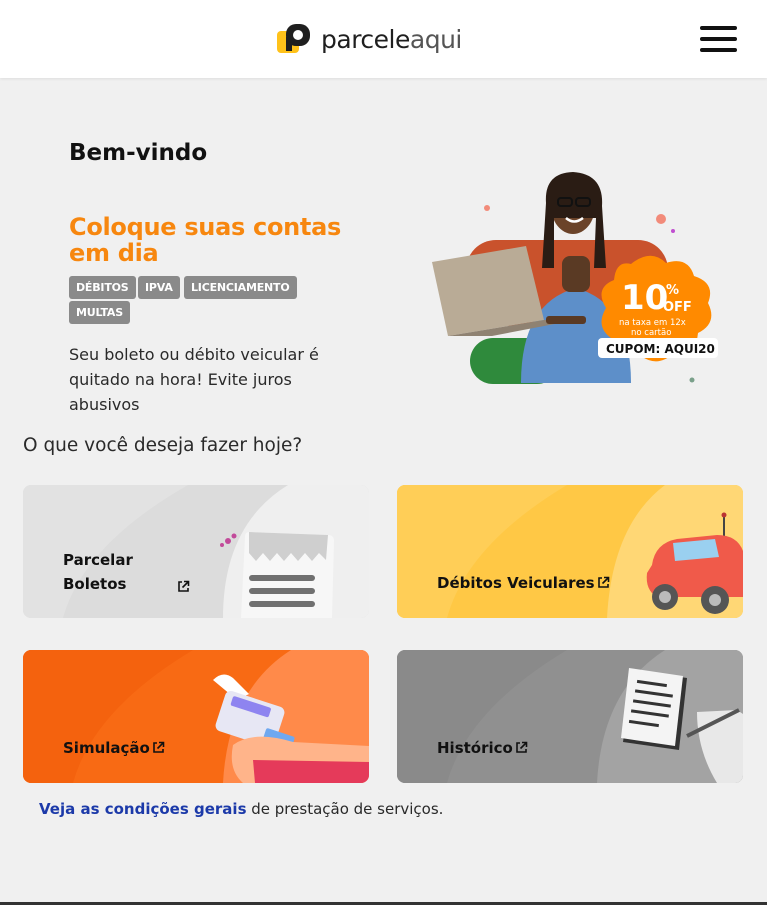 This screenshot has height=905, width=767. I want to click on terms-link: Veja as condições gerais, so click(143, 809).